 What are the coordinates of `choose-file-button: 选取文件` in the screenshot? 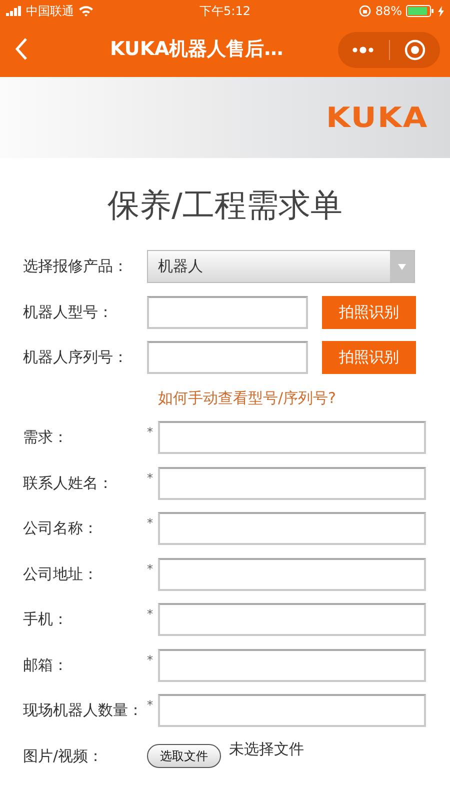 It's located at (184, 756).